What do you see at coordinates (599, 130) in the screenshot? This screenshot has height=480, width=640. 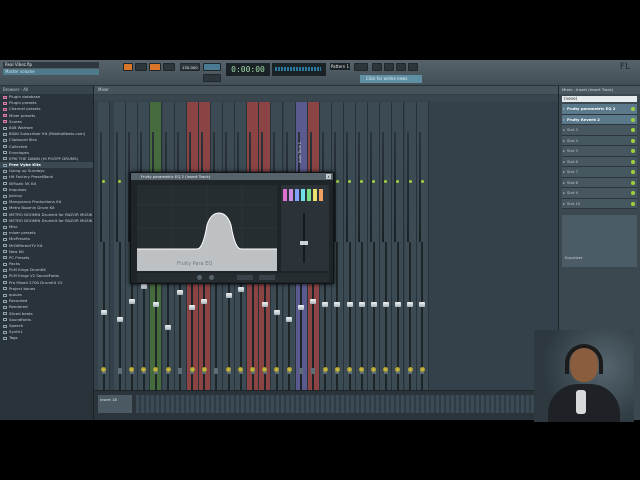 I see `fx-slot: ▸ Slot 3` at bounding box center [599, 130].